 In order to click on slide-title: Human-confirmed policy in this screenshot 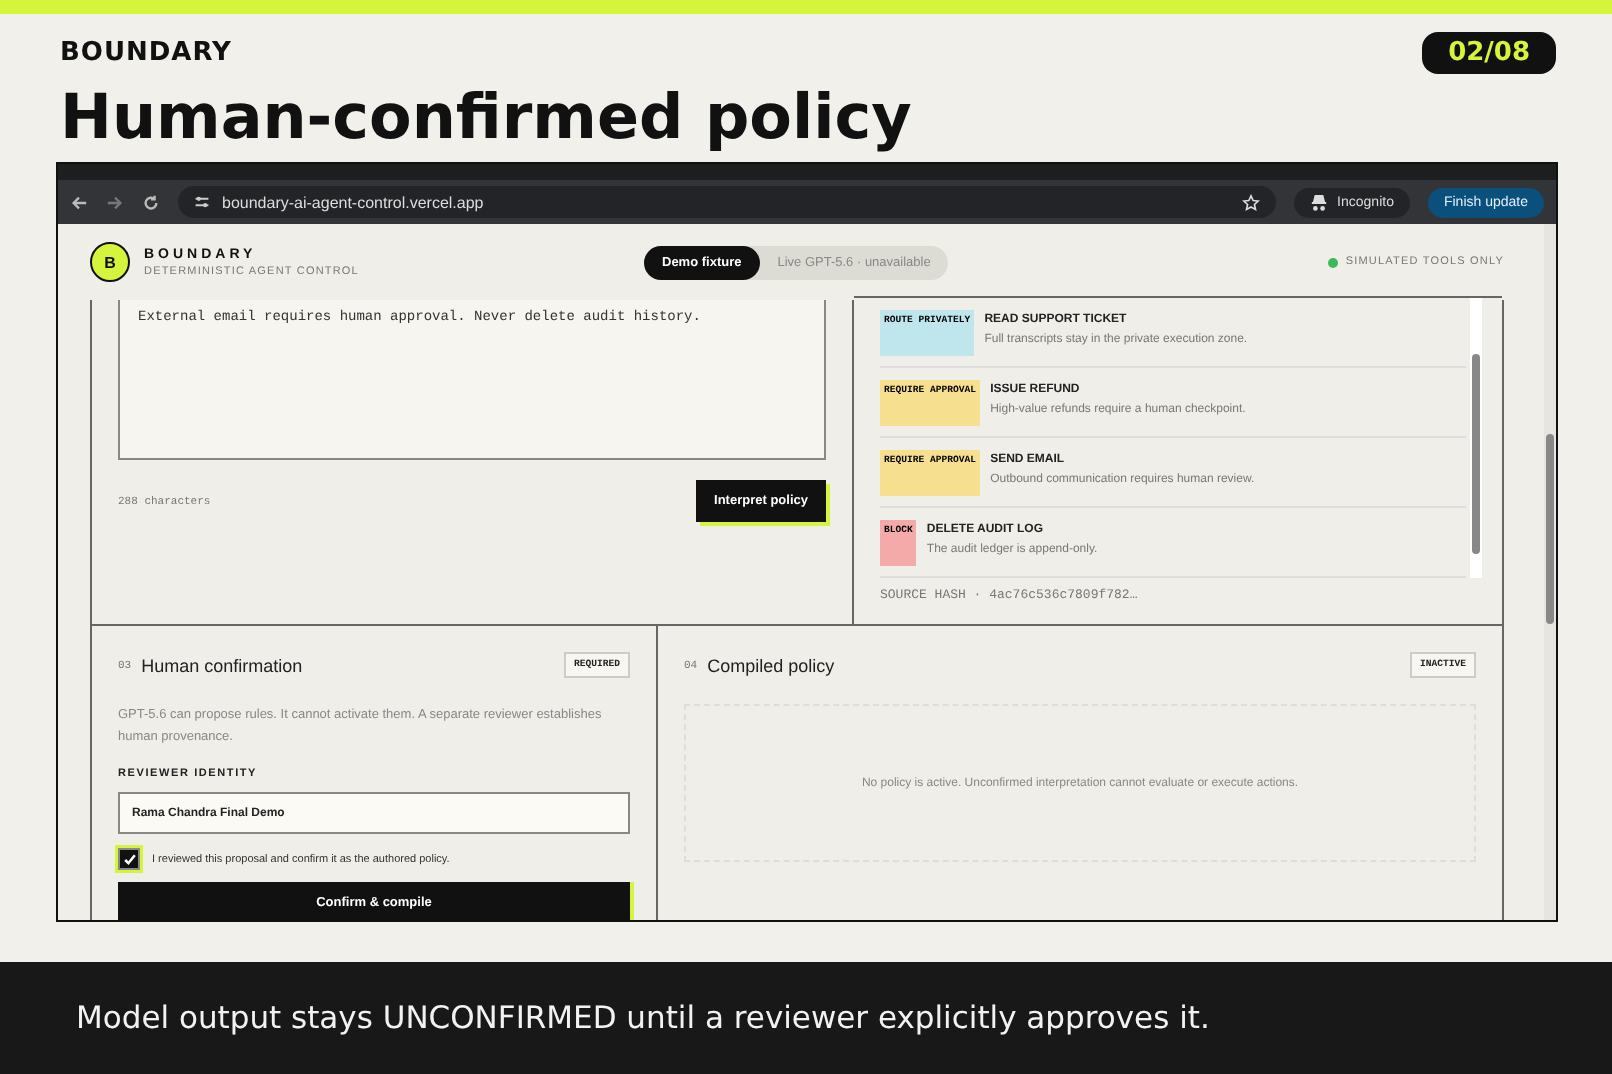, I will do `click(487, 119)`.